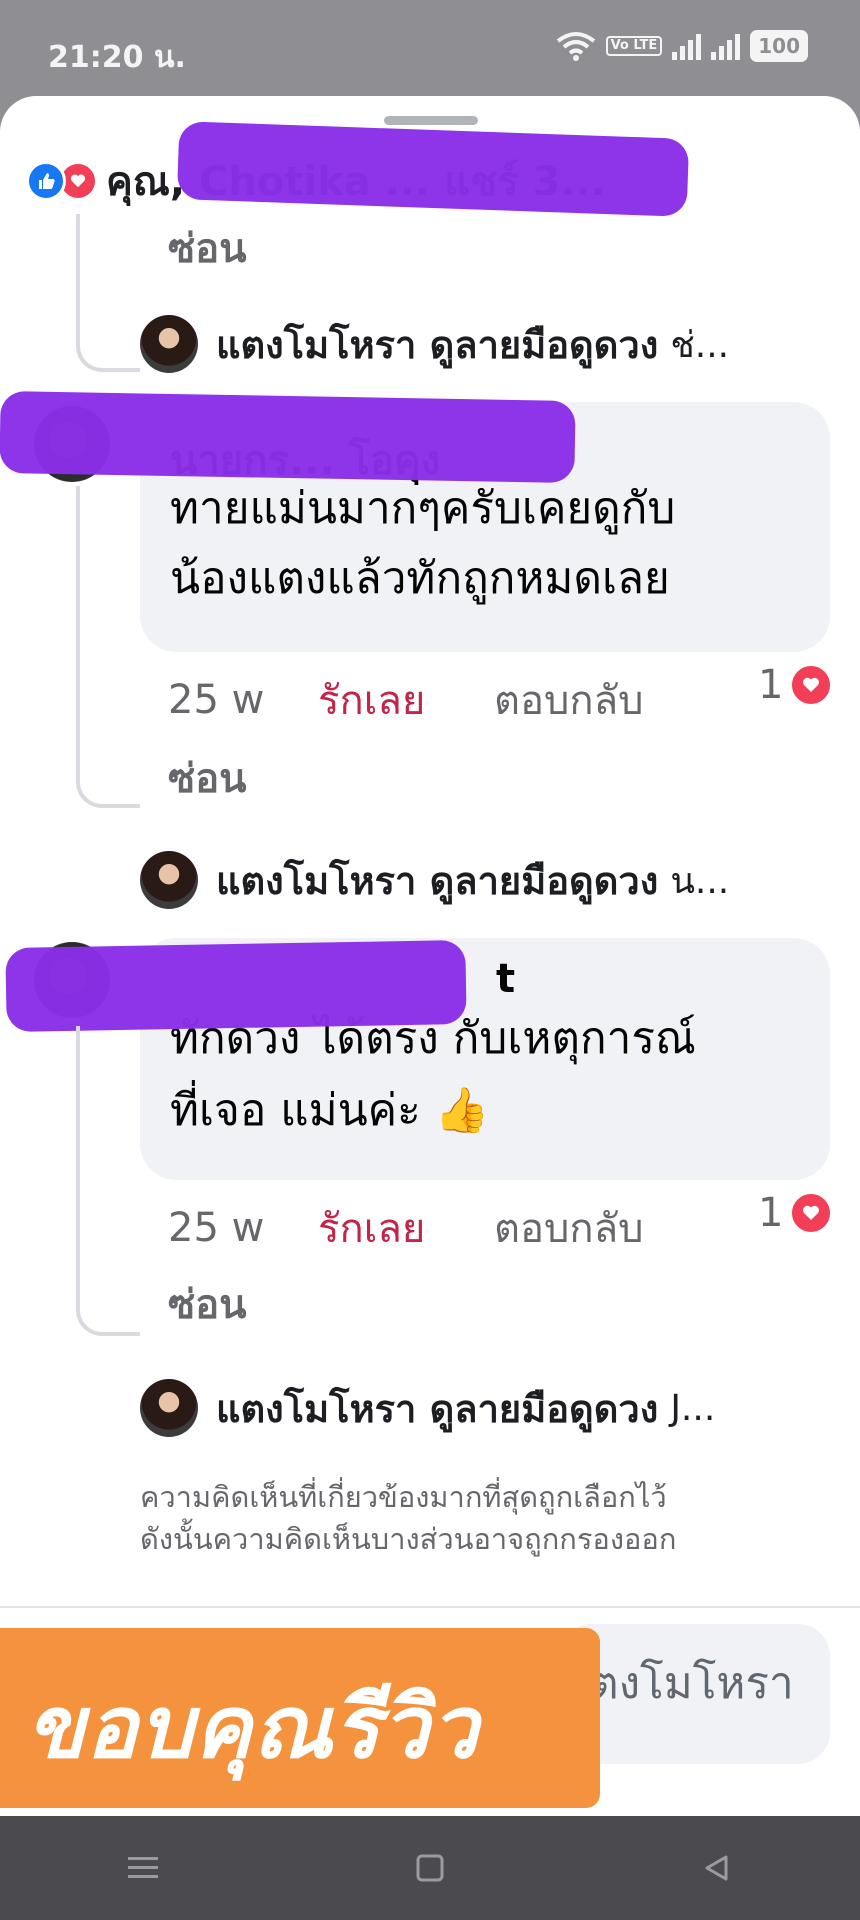  What do you see at coordinates (431, 120) in the screenshot?
I see `drag-handle` at bounding box center [431, 120].